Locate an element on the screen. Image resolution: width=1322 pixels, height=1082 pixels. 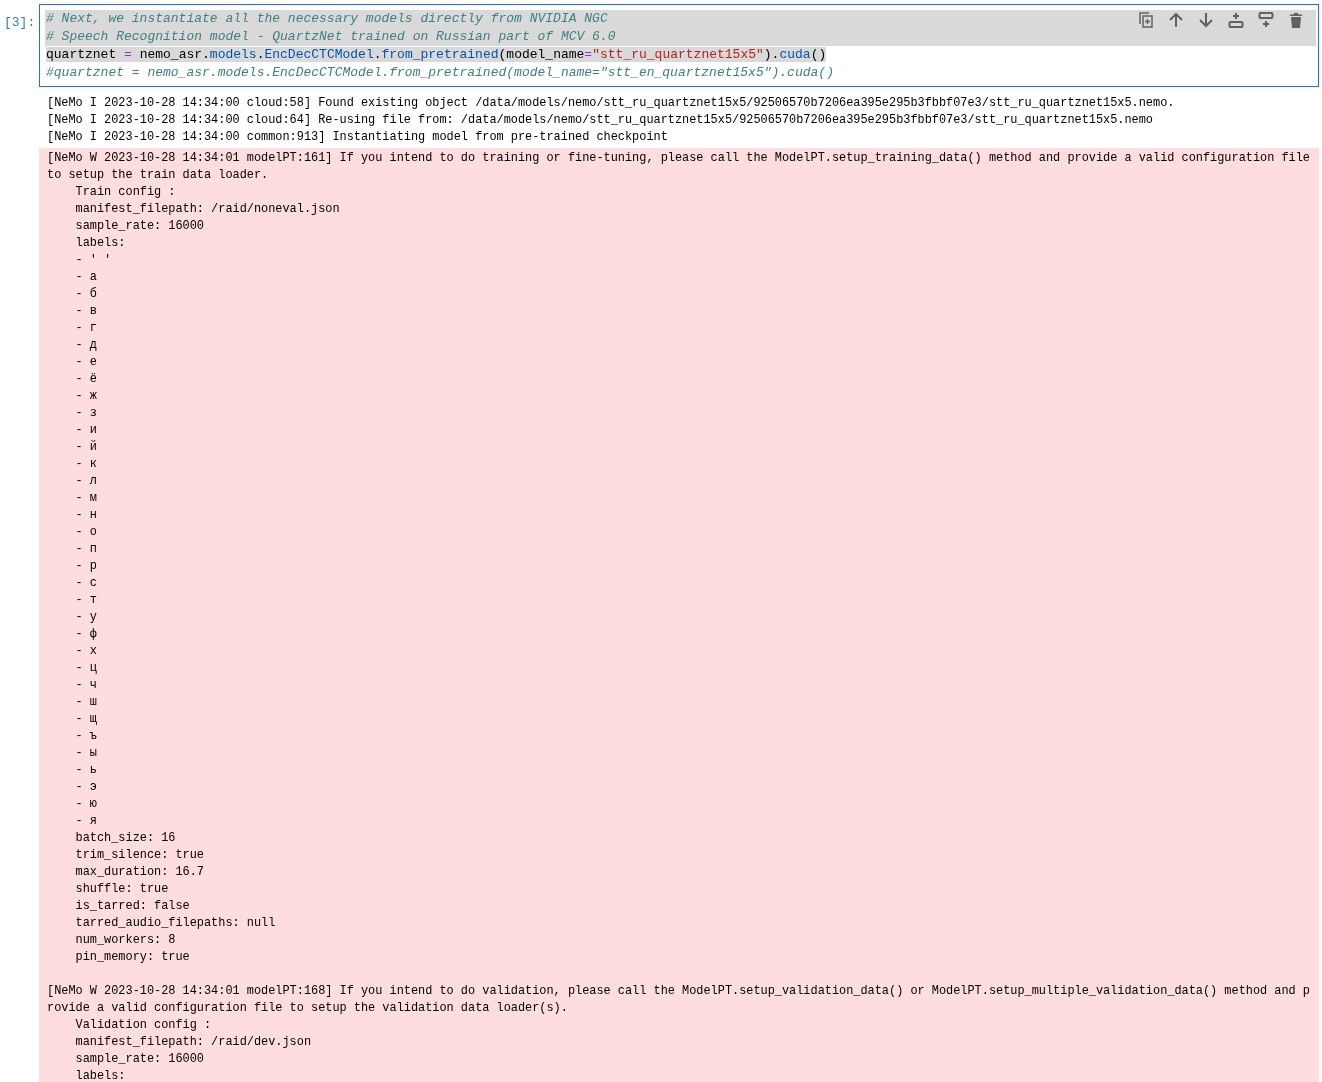
log-line: is_tarred: false is located at coordinates (132, 906).